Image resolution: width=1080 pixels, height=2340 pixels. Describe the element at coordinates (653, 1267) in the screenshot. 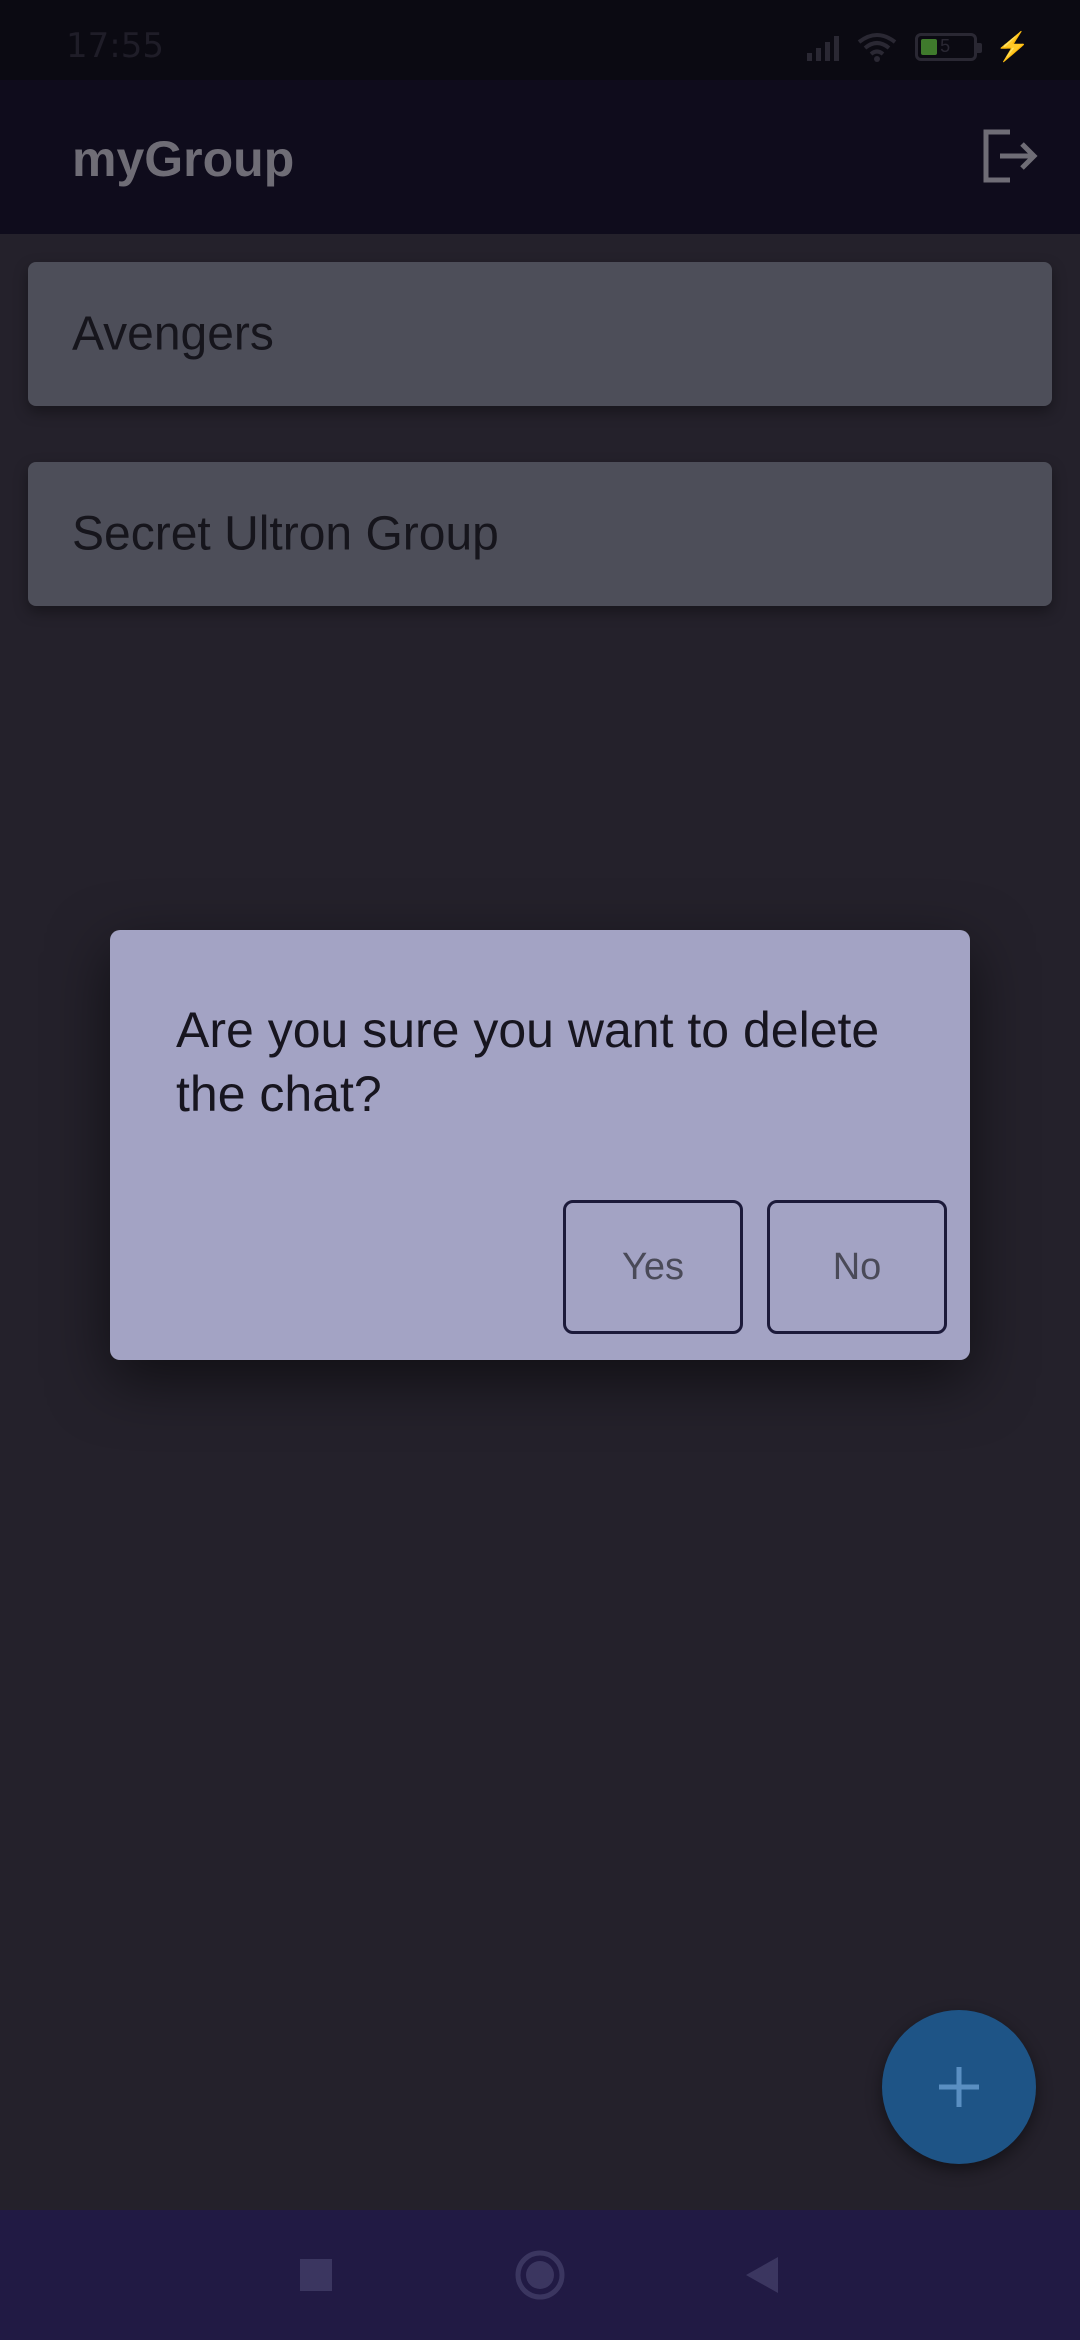

I see `yes-button: Yes` at that location.